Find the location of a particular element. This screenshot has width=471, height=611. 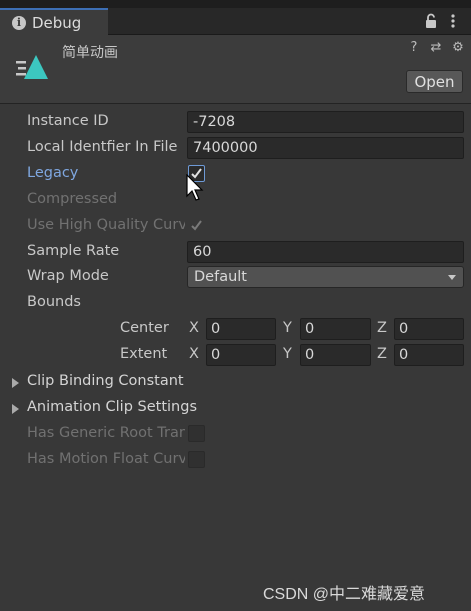

instance-id-label: Instance ID is located at coordinates (68, 121).